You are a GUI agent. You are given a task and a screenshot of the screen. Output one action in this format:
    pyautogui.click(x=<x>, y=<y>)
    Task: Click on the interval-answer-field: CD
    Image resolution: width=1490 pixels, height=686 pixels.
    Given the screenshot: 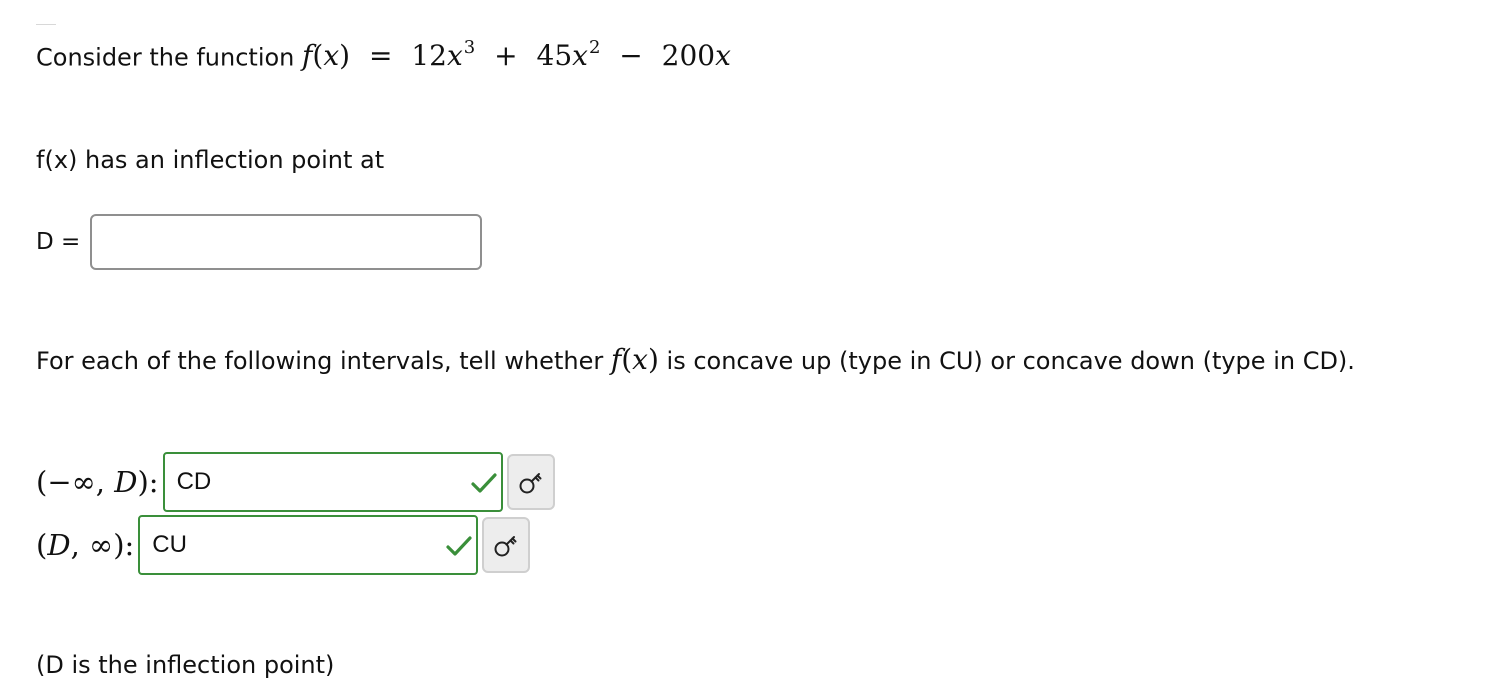 What is the action you would take?
    pyautogui.click(x=332, y=482)
    